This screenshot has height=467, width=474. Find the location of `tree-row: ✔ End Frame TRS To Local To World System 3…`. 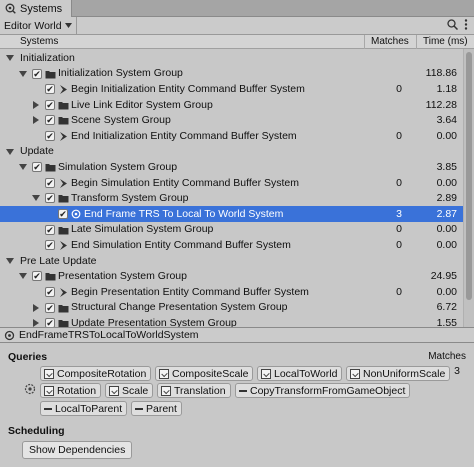

tree-row: ✔ End Frame TRS To Local To World System 3… is located at coordinates (231, 214).